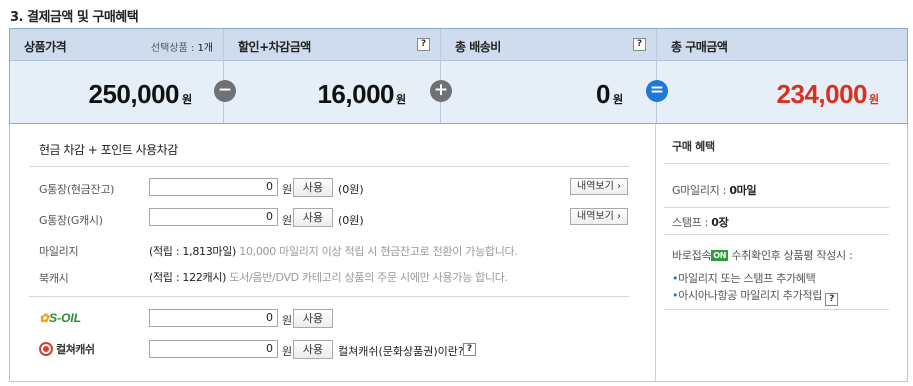  I want to click on gbank-gcash-label: G통장(G캐시), so click(71, 220).